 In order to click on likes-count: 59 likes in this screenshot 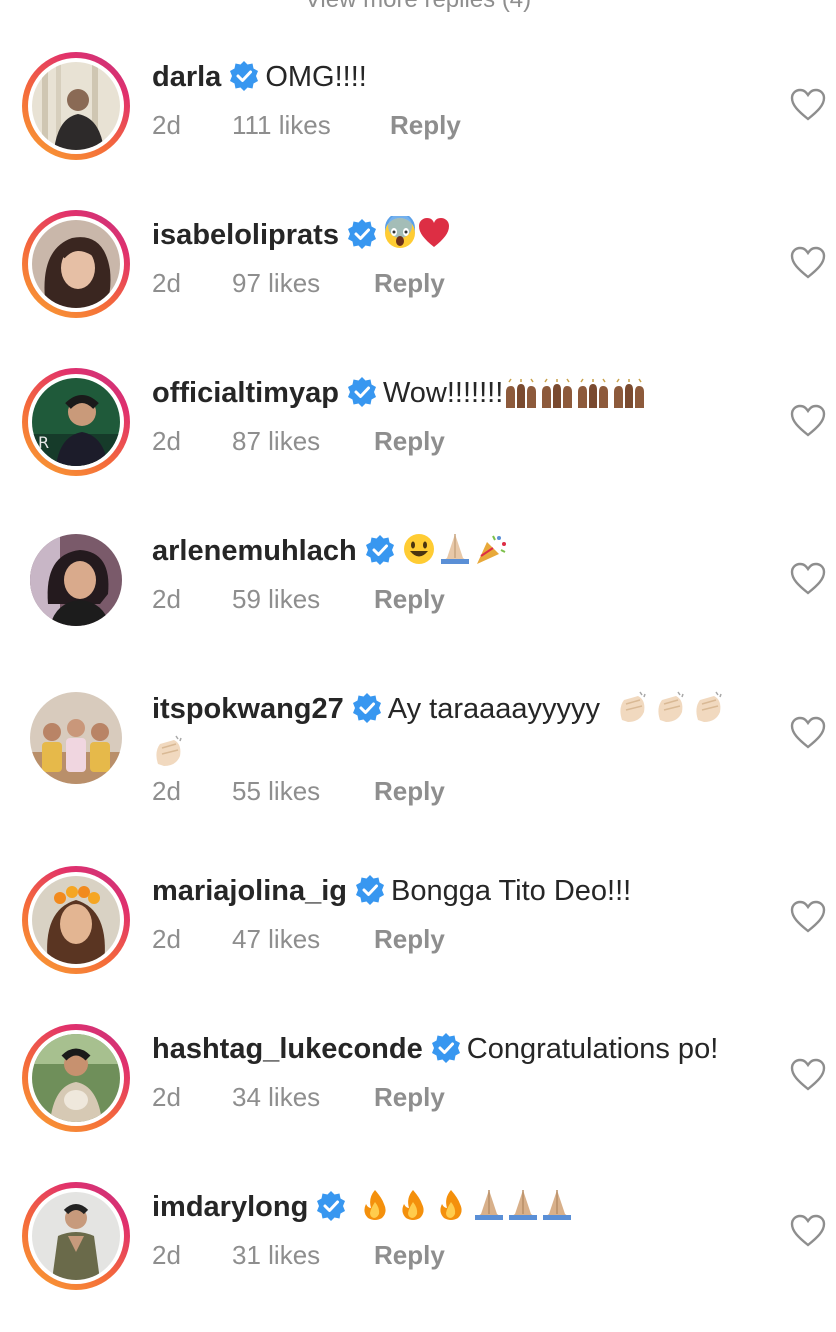, I will do `click(303, 599)`.